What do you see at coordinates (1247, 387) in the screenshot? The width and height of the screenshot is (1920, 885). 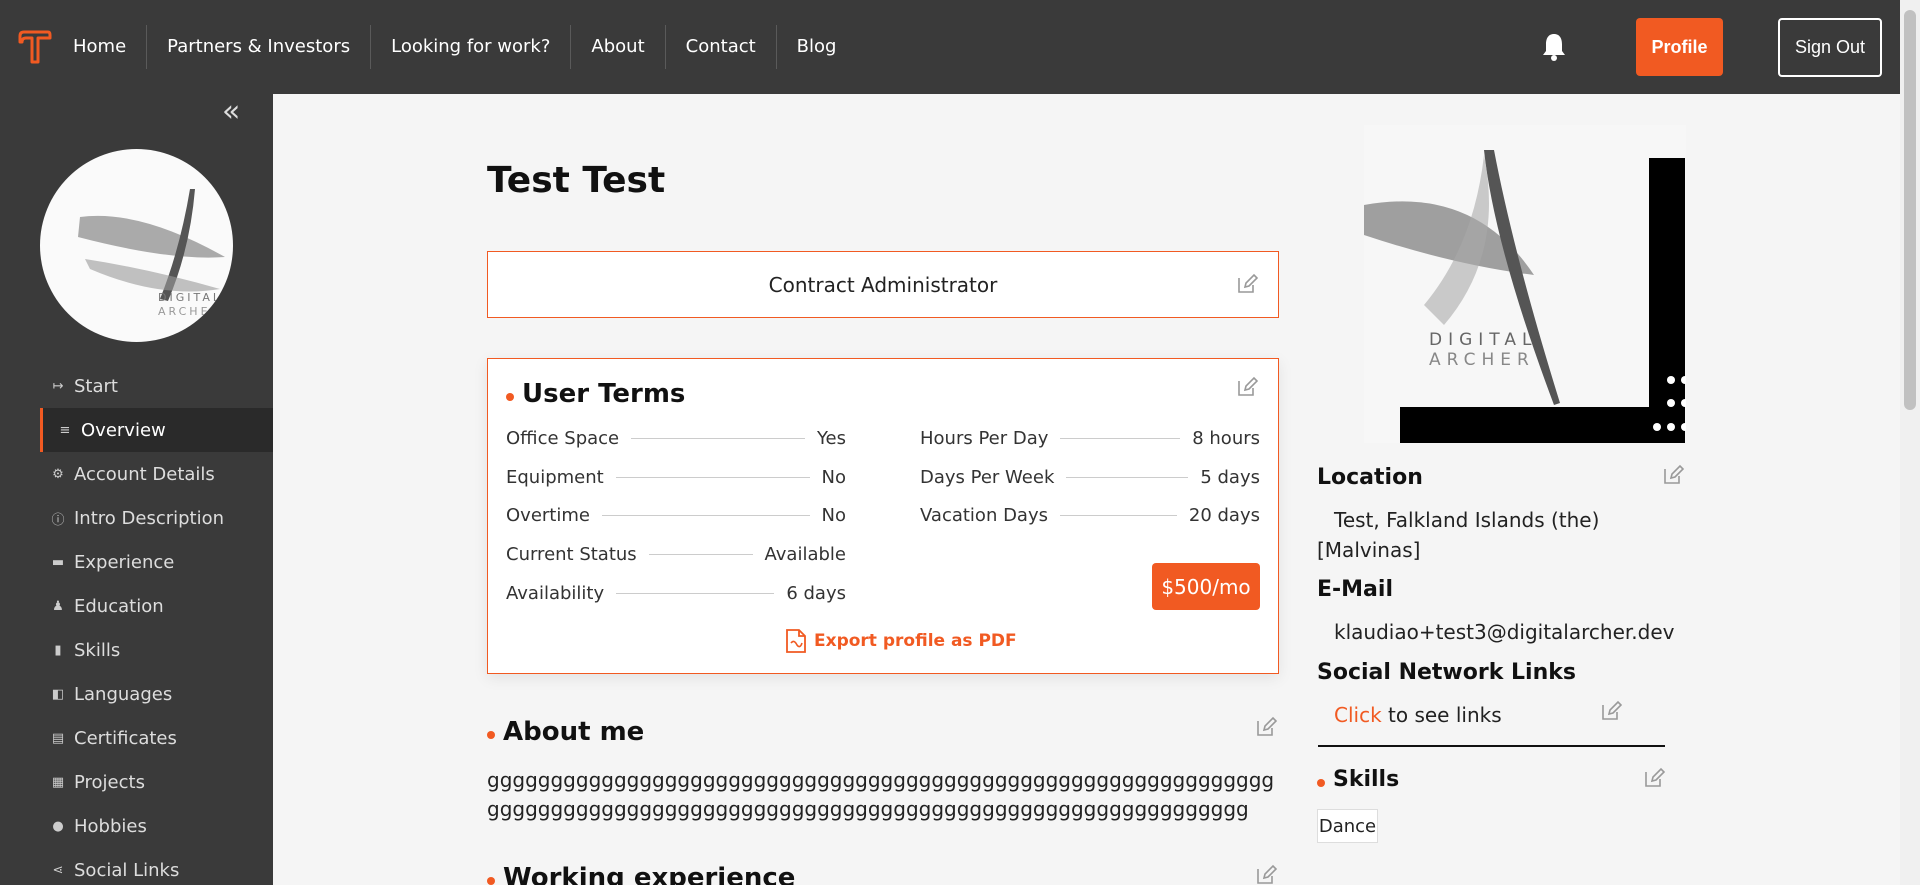 I see `edit-user-terms-icon` at bounding box center [1247, 387].